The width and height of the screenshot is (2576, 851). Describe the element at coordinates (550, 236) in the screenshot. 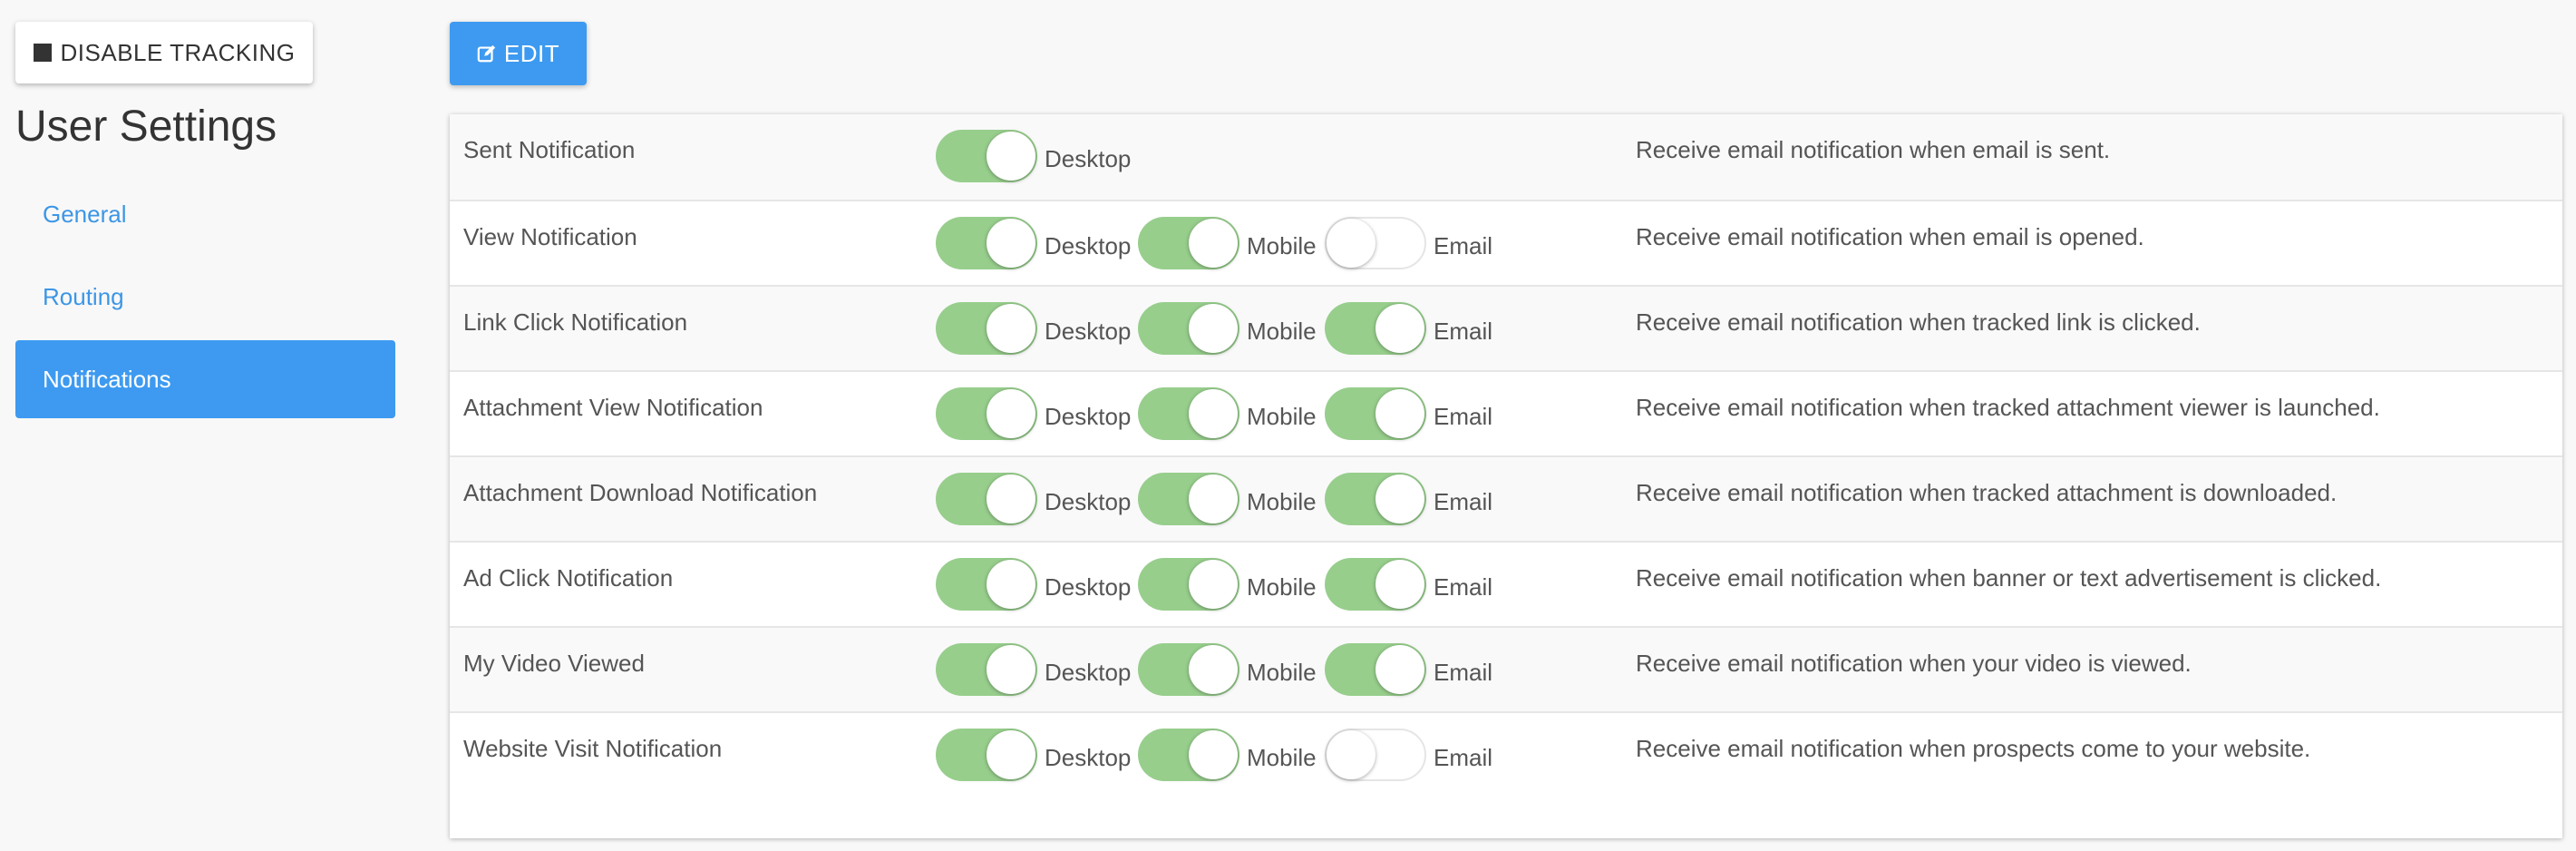

I see `notification-label: View Notification` at that location.